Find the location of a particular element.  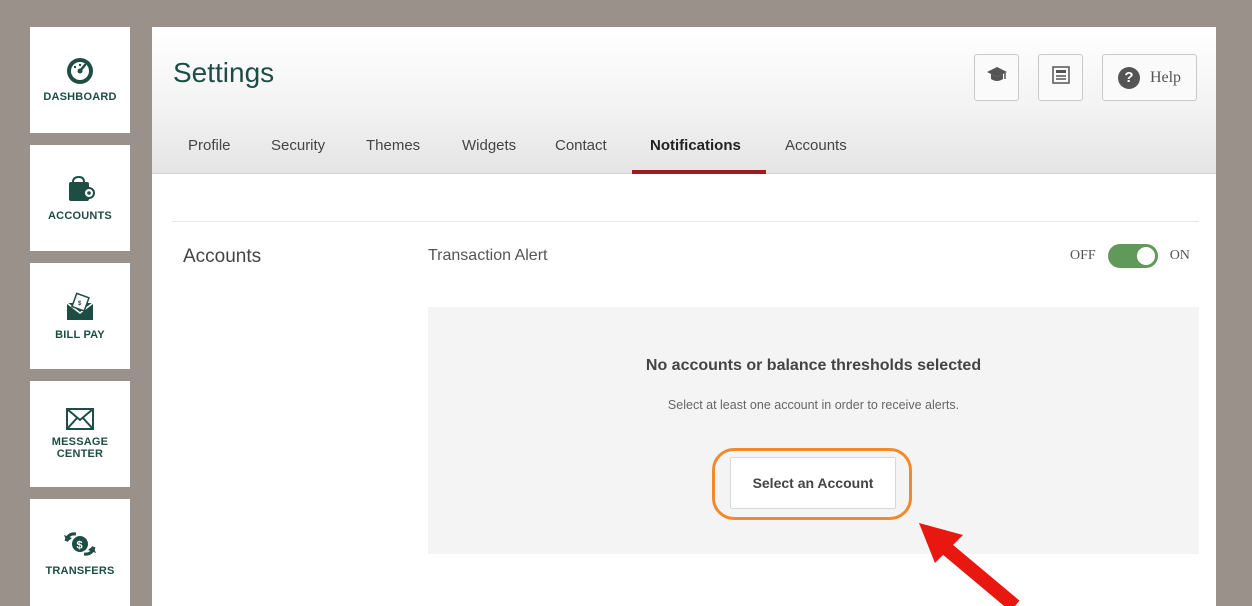

section-title: Accounts is located at coordinates (222, 256).